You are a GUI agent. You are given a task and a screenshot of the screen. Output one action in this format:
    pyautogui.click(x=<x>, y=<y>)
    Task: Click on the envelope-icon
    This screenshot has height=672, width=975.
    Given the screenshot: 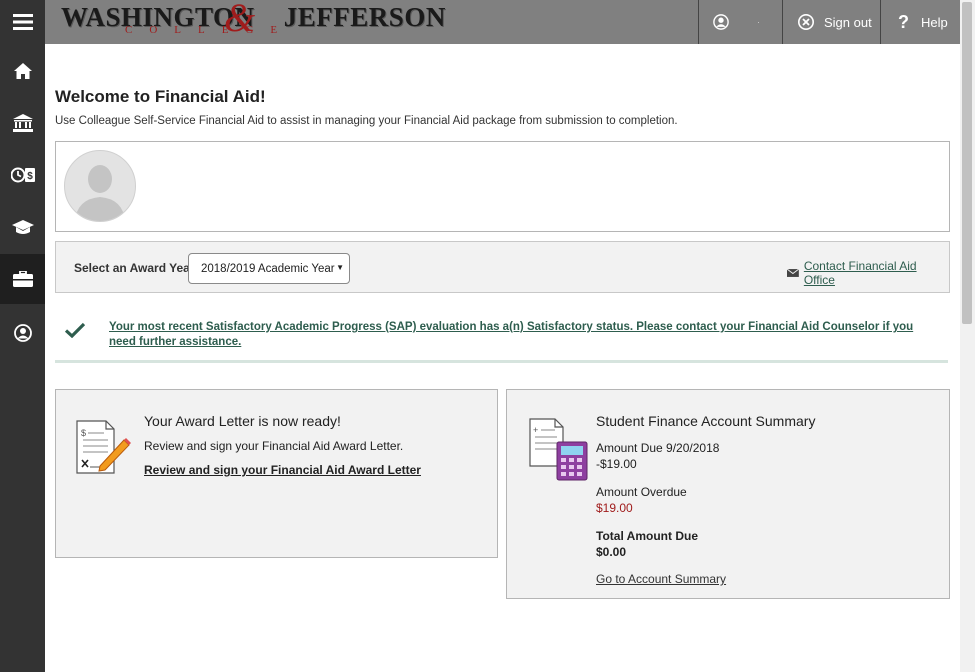 What is the action you would take?
    pyautogui.click(x=793, y=273)
    